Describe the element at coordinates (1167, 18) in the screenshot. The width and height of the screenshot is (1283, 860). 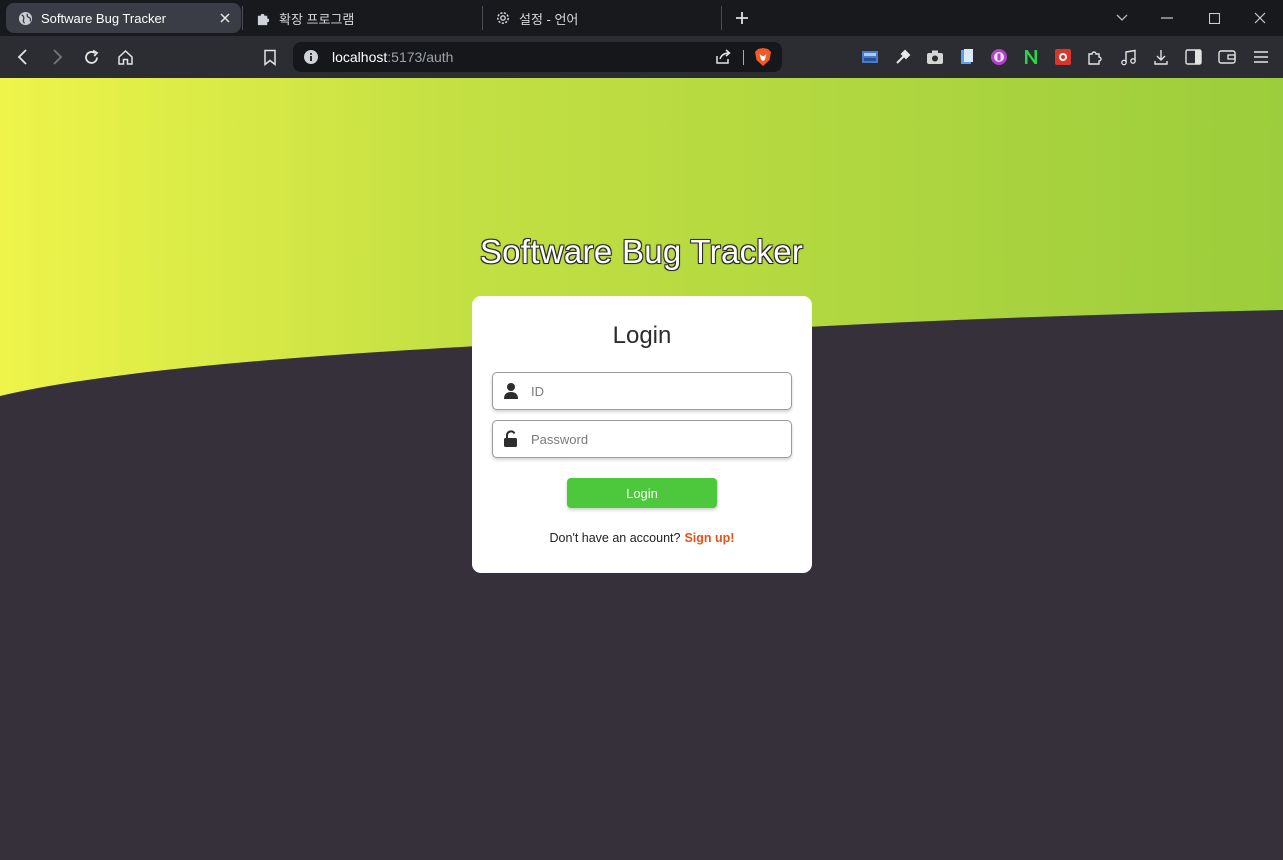
I see `minimize-button` at that location.